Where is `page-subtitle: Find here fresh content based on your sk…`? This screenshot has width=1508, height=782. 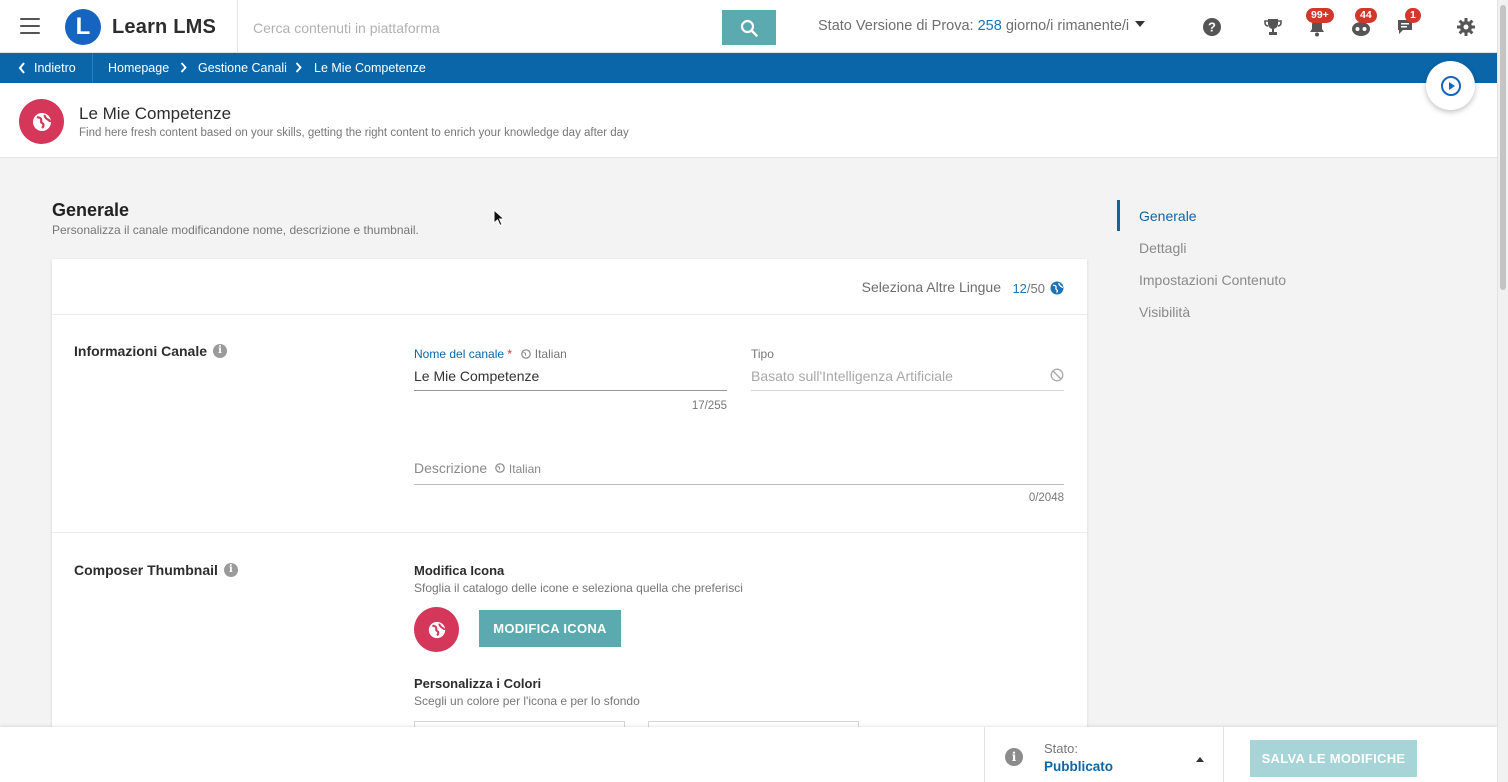 page-subtitle: Find here fresh content based on your sk… is located at coordinates (354, 133).